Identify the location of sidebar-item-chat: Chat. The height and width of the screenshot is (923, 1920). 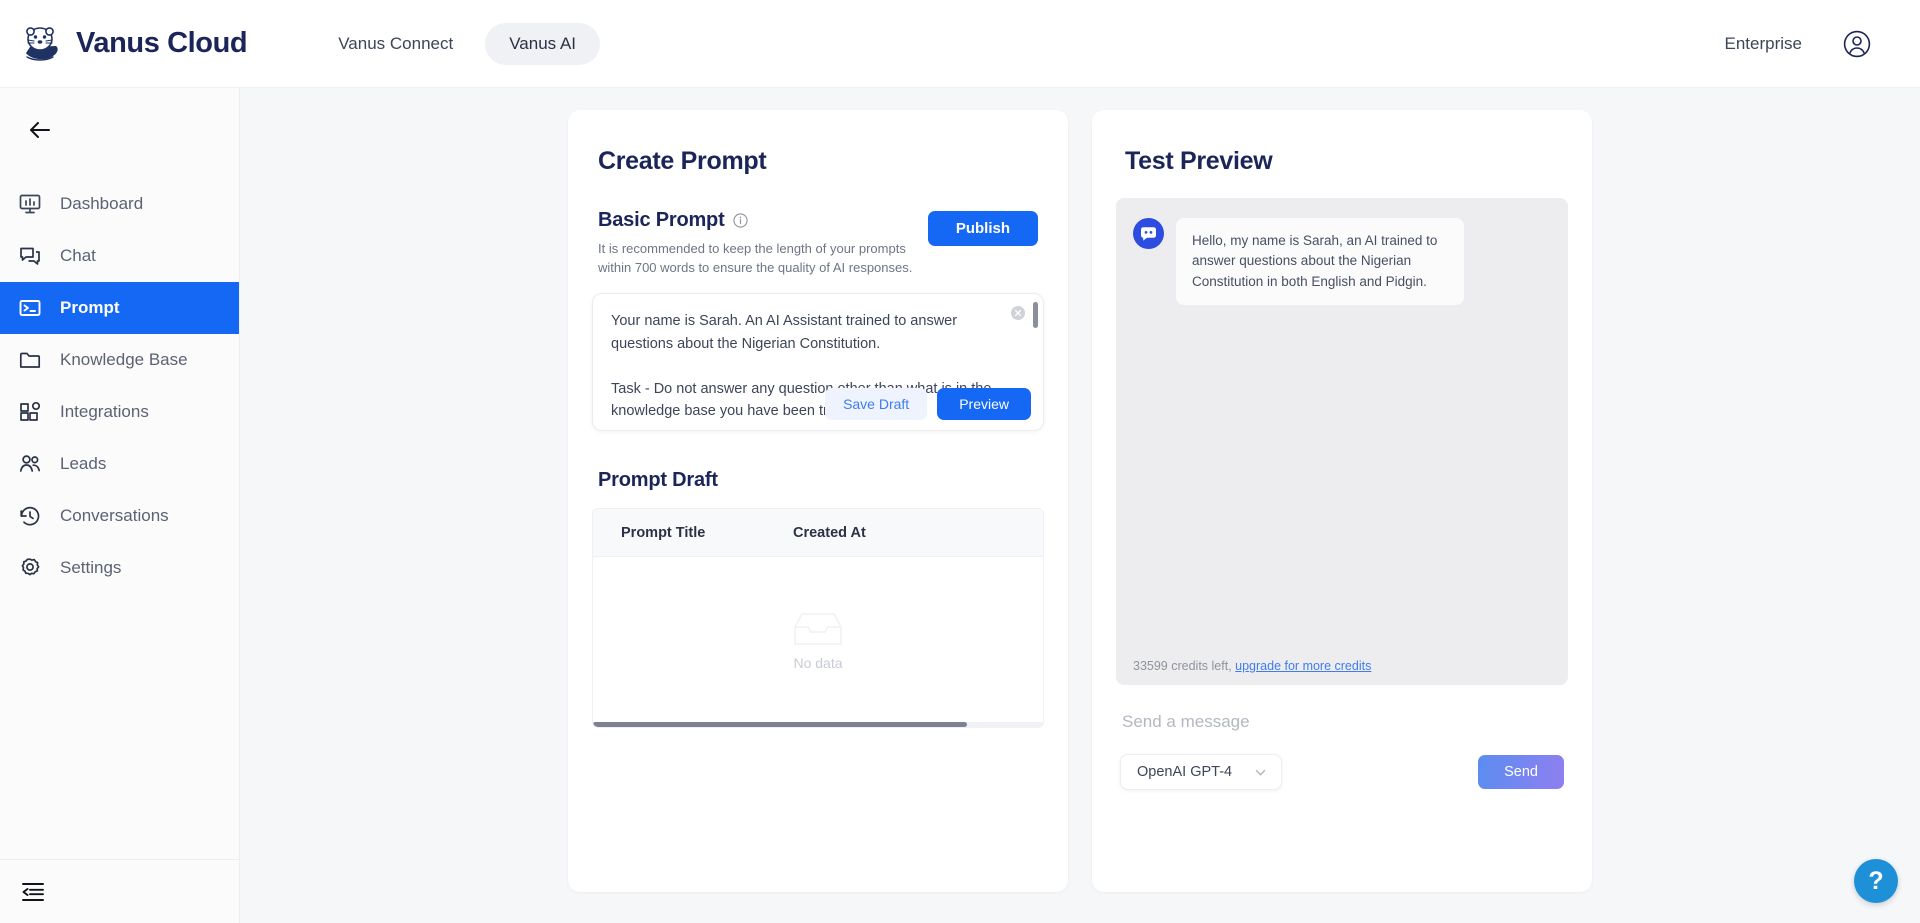
(119, 256).